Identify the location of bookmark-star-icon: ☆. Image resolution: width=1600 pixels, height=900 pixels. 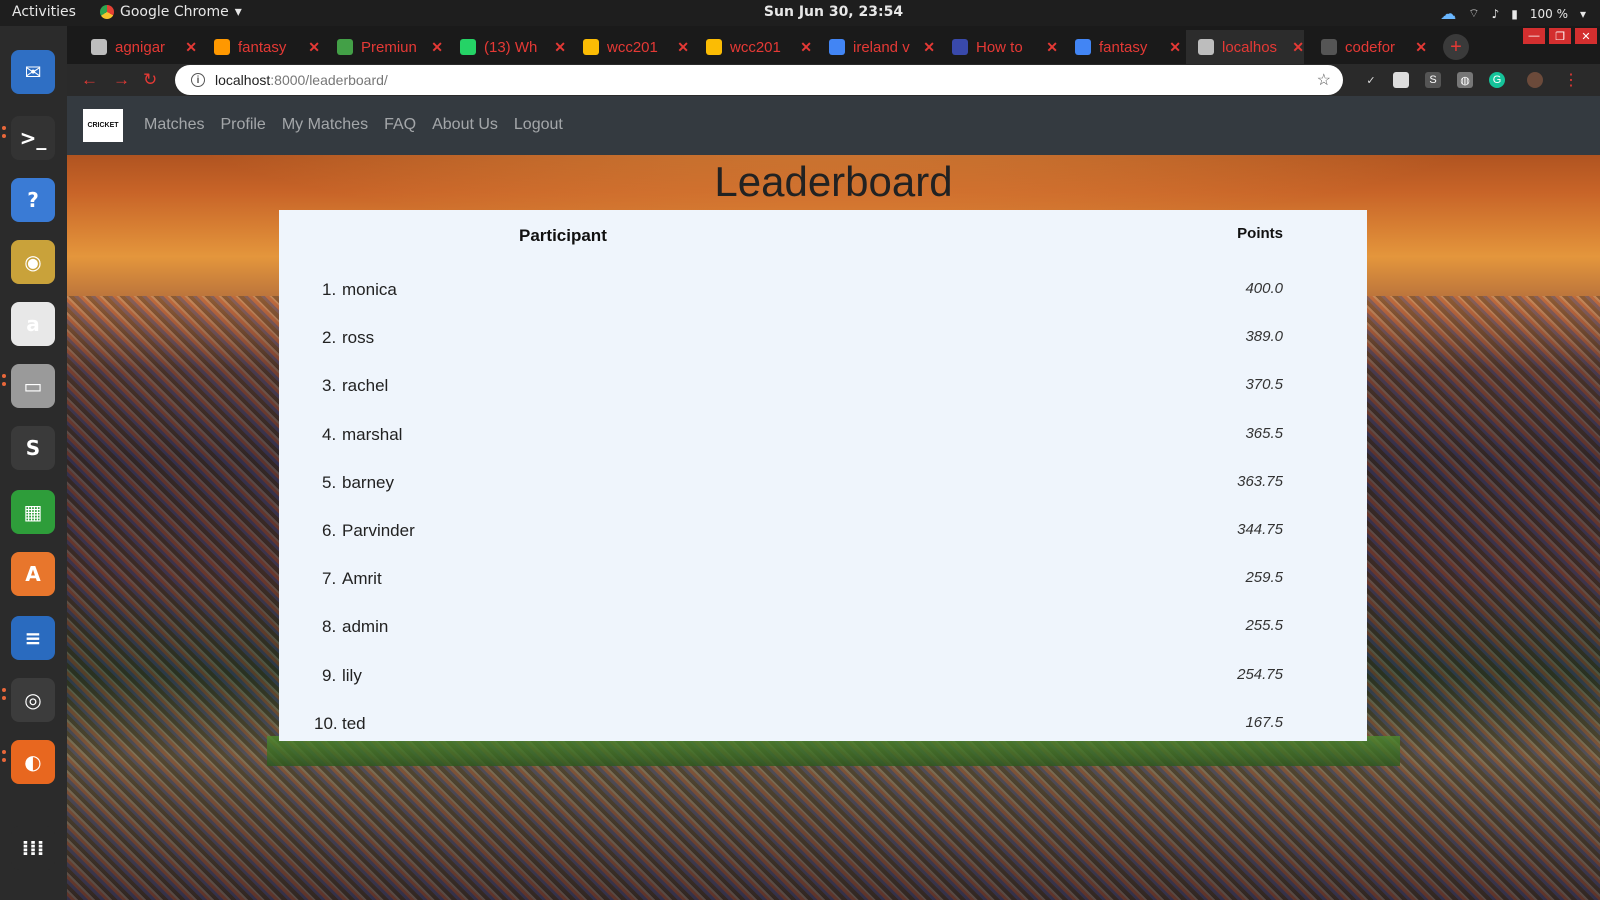
(1324, 80).